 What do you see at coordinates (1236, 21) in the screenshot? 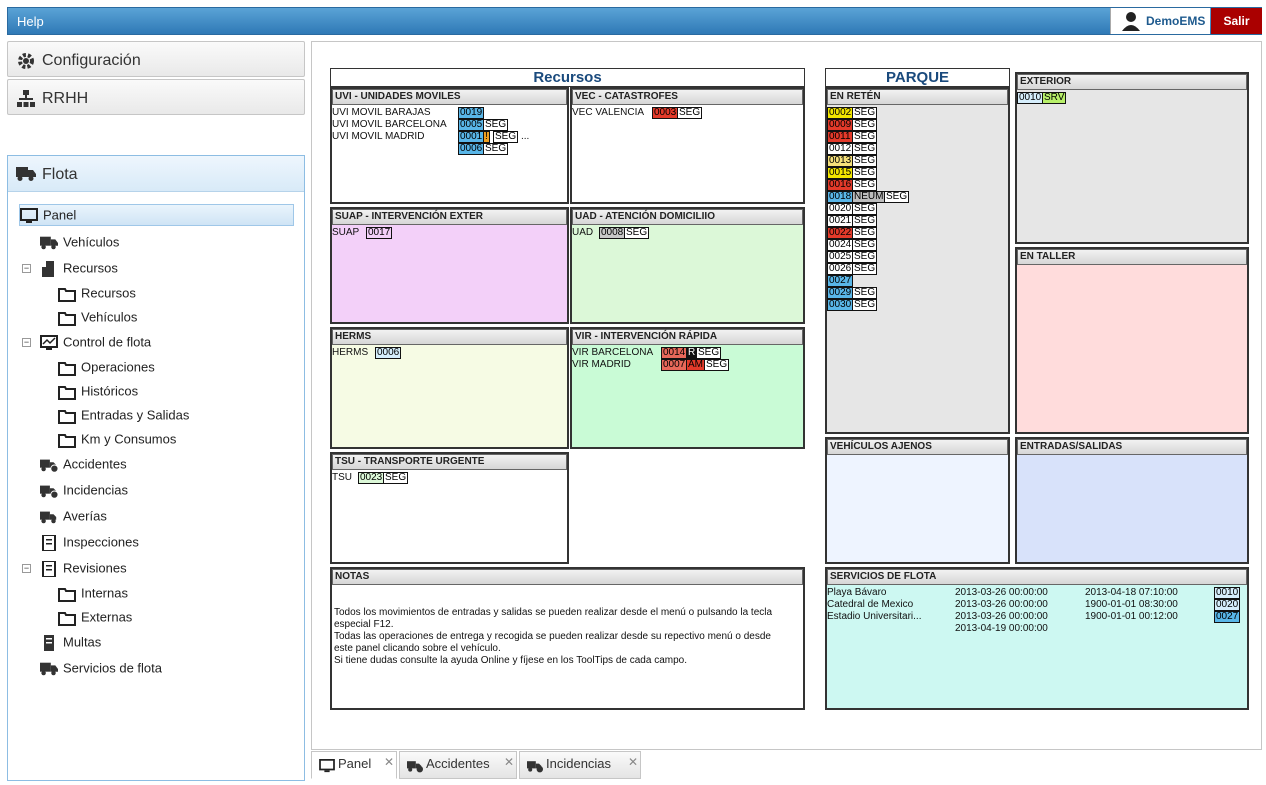
I see `logout-button: Salir` at bounding box center [1236, 21].